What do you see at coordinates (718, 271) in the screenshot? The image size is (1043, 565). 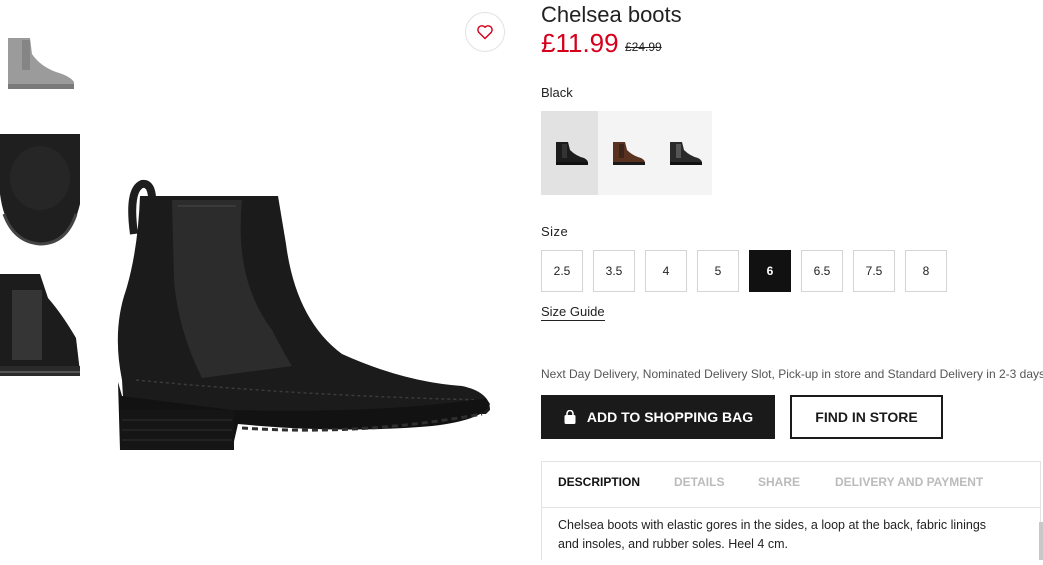 I see `size-option: 5` at bounding box center [718, 271].